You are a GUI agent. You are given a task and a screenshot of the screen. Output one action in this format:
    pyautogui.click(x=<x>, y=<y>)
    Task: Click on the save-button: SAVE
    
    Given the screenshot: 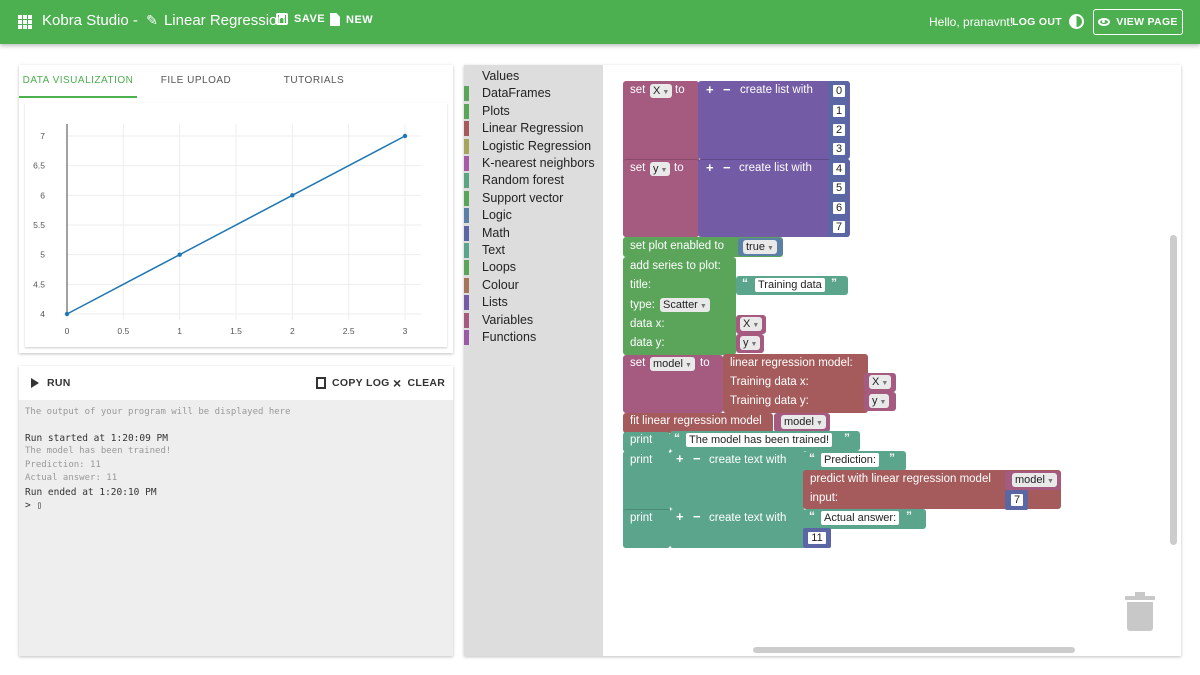 What is the action you would take?
    pyautogui.click(x=300, y=19)
    